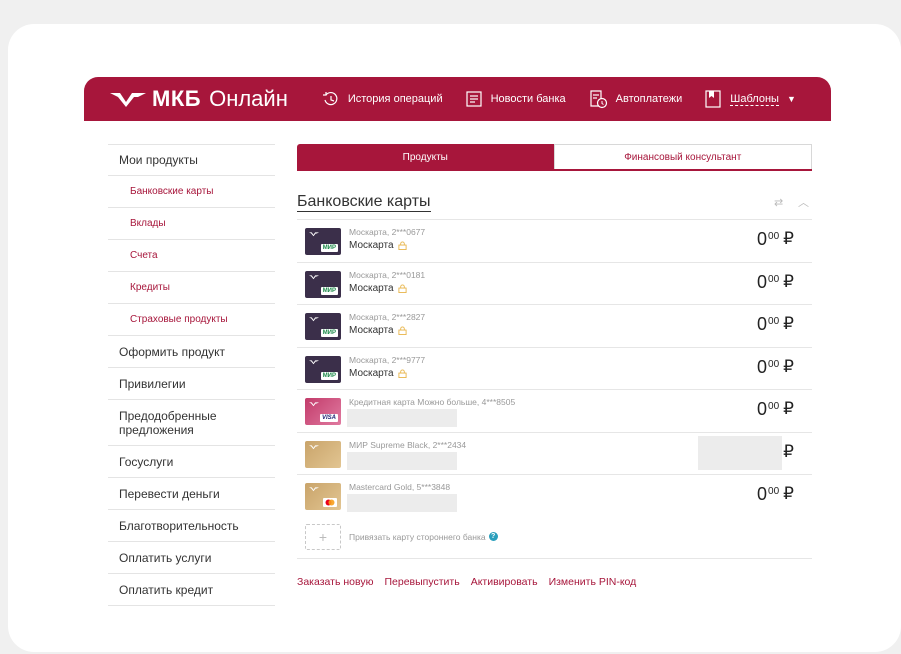 This screenshot has height=654, width=901. Describe the element at coordinates (158, 160) in the screenshot. I see `sidebar-item-label: Мои продукты` at that location.